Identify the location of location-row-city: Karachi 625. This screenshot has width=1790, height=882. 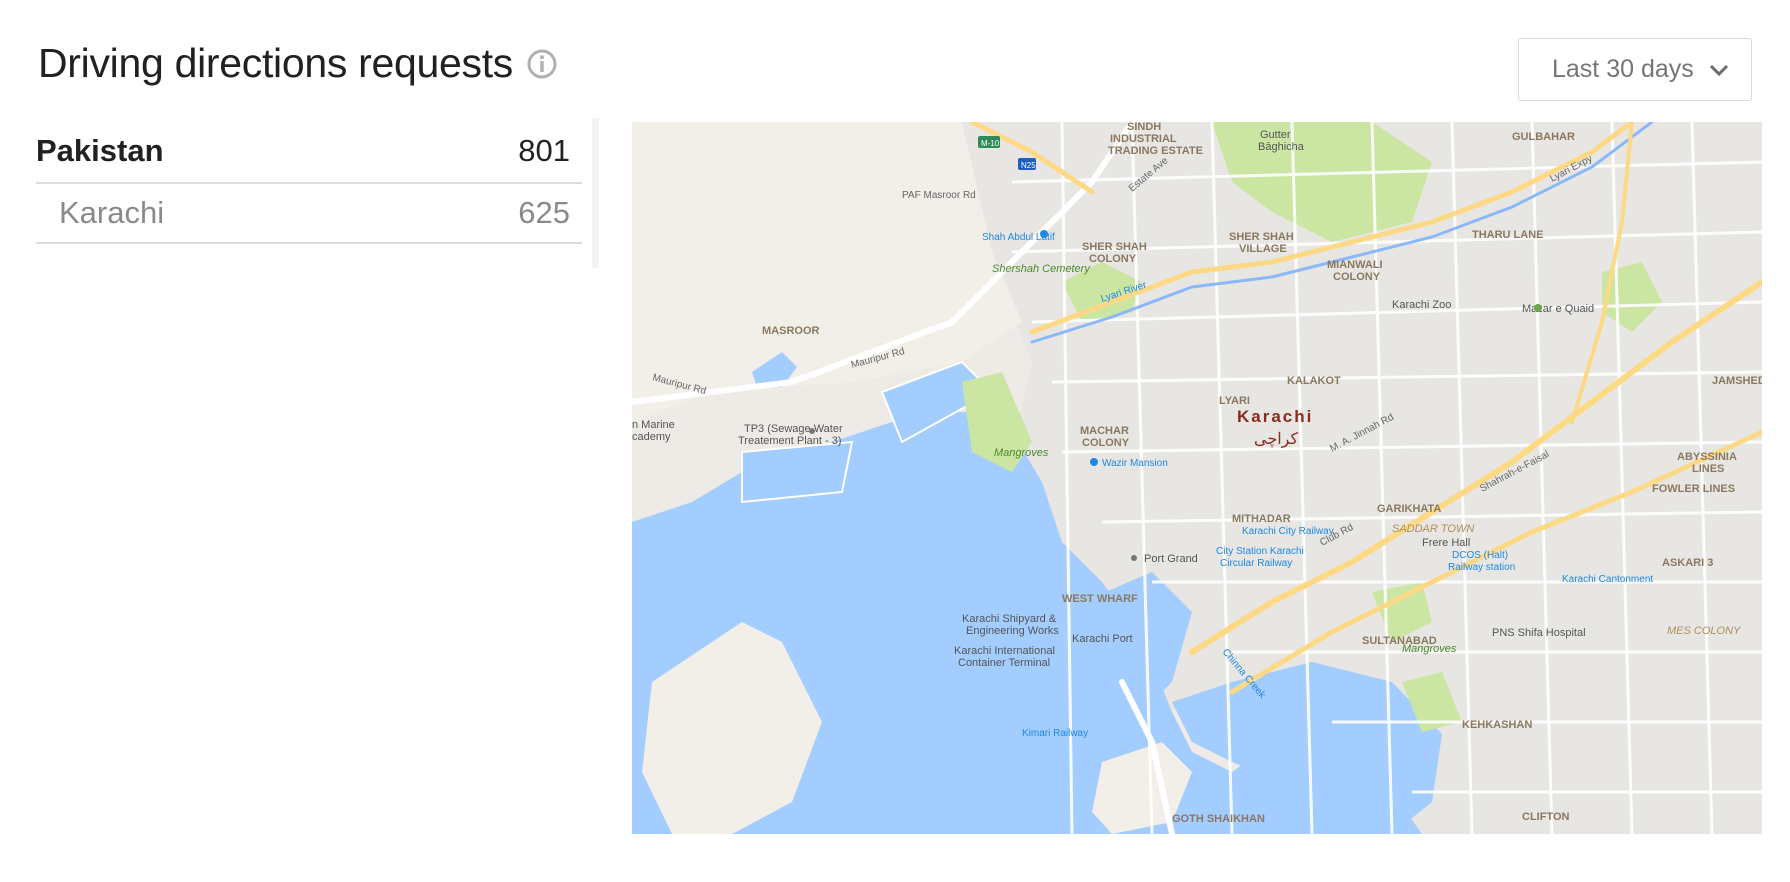
(309, 214).